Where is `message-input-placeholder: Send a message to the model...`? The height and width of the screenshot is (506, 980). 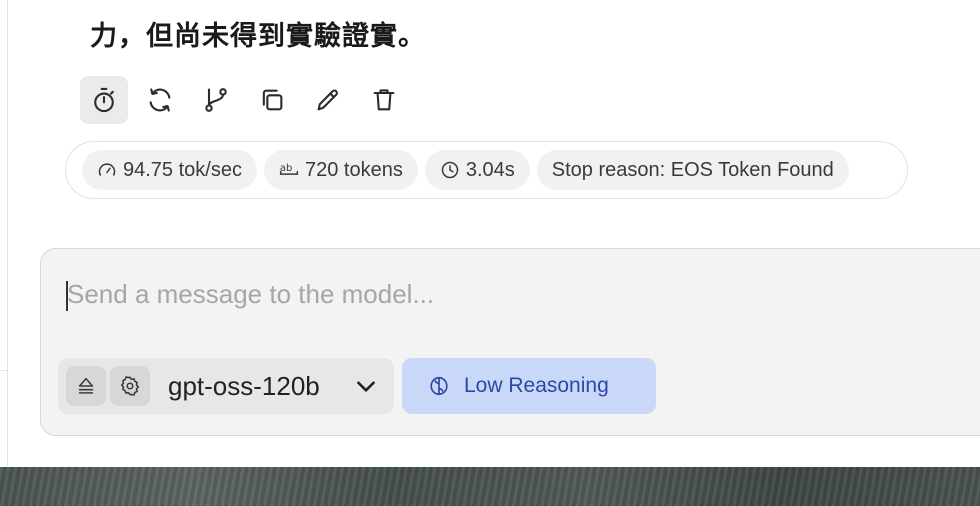
message-input-placeholder: Send a message to the model... is located at coordinates (250, 294).